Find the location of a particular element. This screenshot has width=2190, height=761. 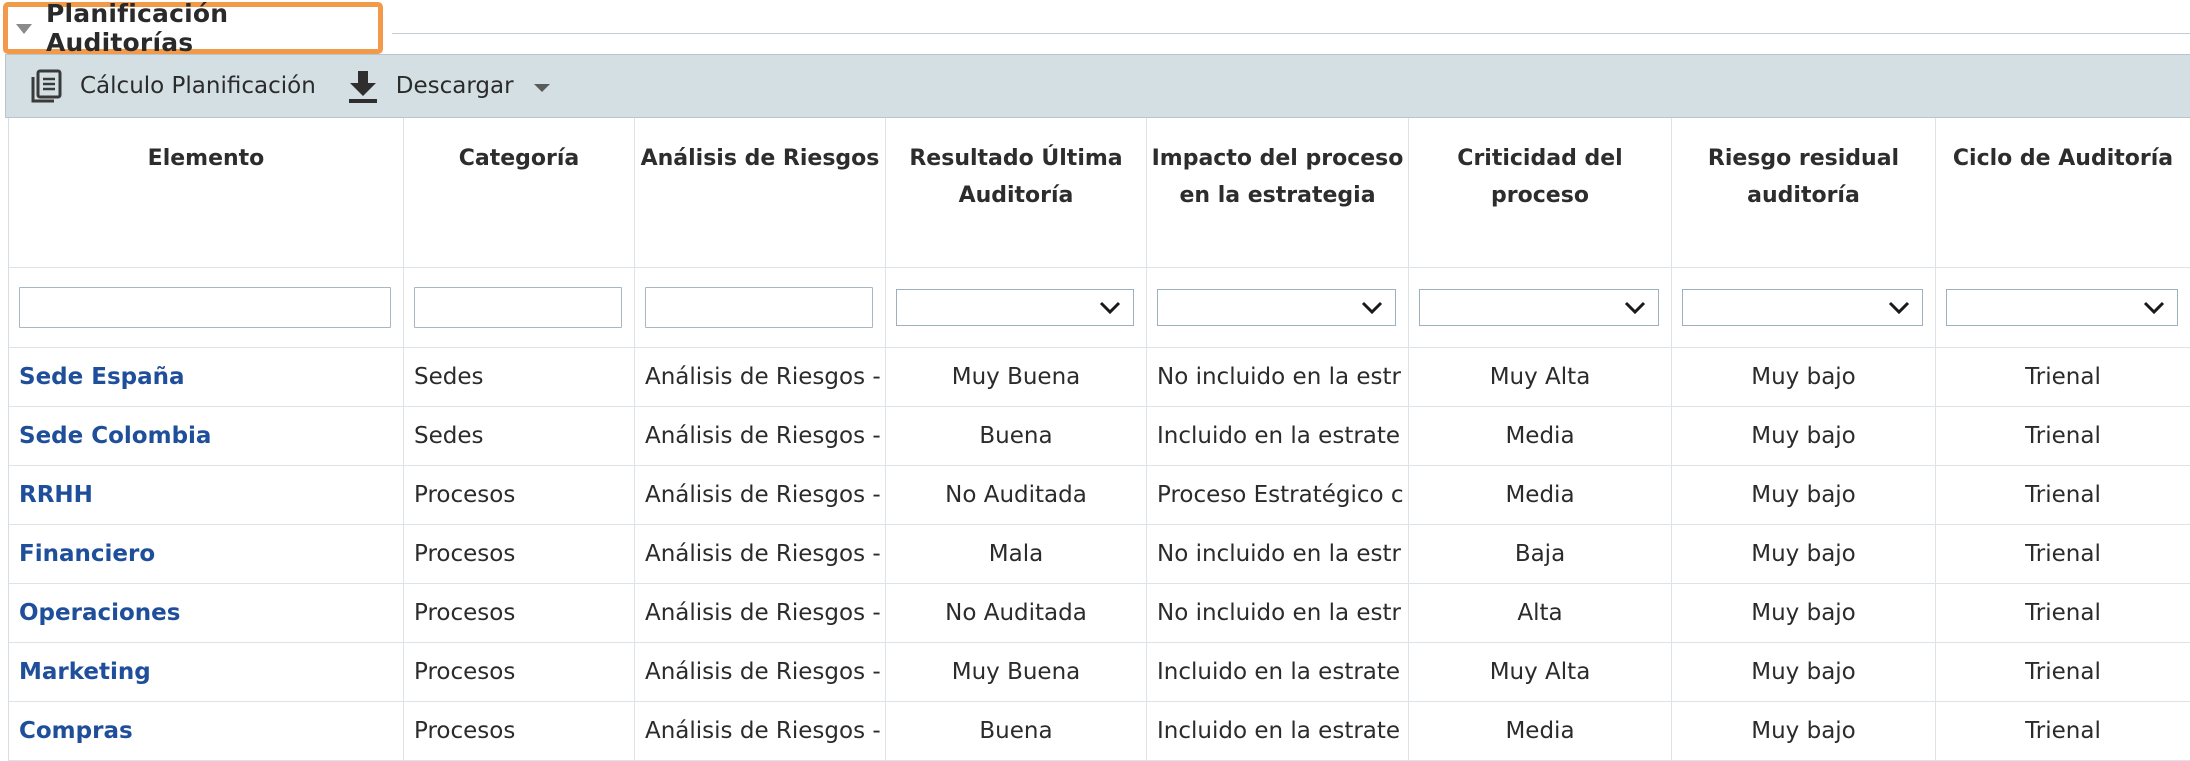

elemento-link: Financiero is located at coordinates (206, 554).